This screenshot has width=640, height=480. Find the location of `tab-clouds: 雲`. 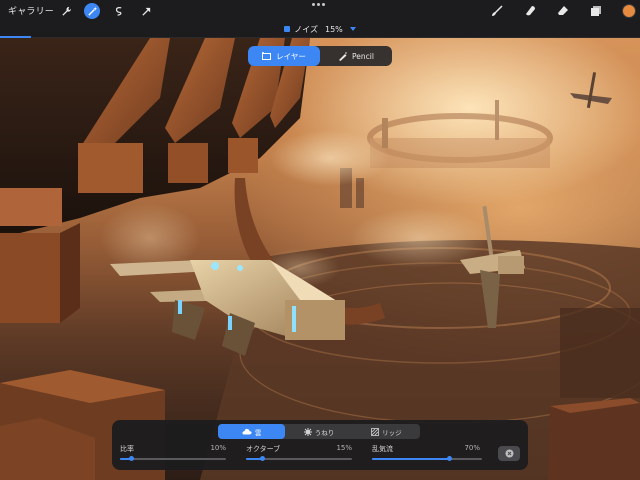

tab-clouds: 雲 is located at coordinates (252, 431).